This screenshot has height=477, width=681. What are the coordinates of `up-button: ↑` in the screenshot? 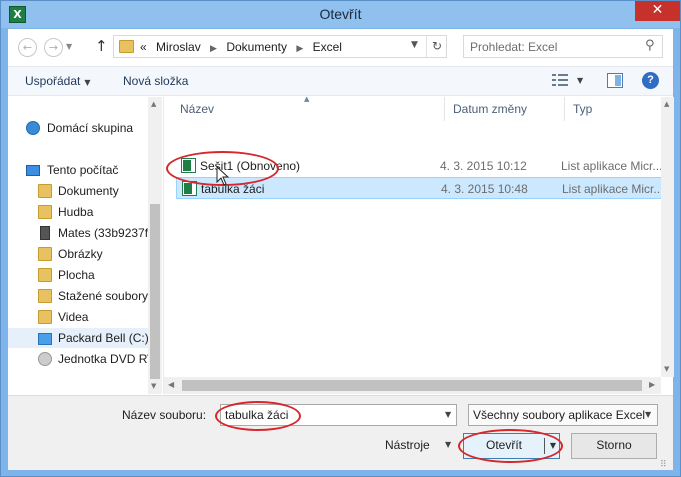 It's located at (101, 46).